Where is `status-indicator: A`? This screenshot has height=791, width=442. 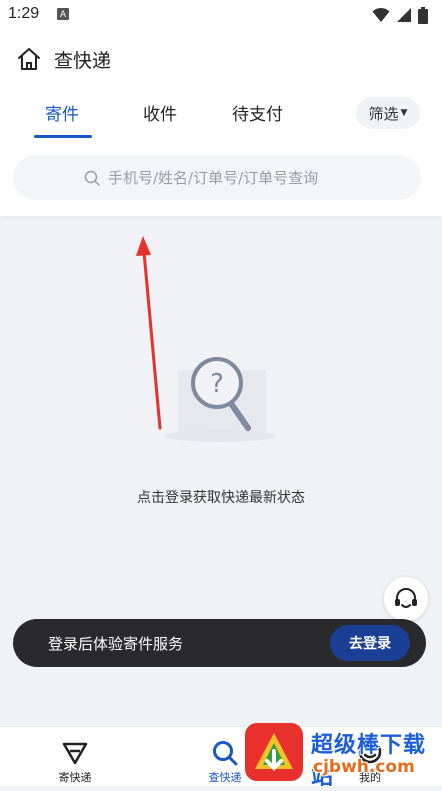 status-indicator: A is located at coordinates (63, 14).